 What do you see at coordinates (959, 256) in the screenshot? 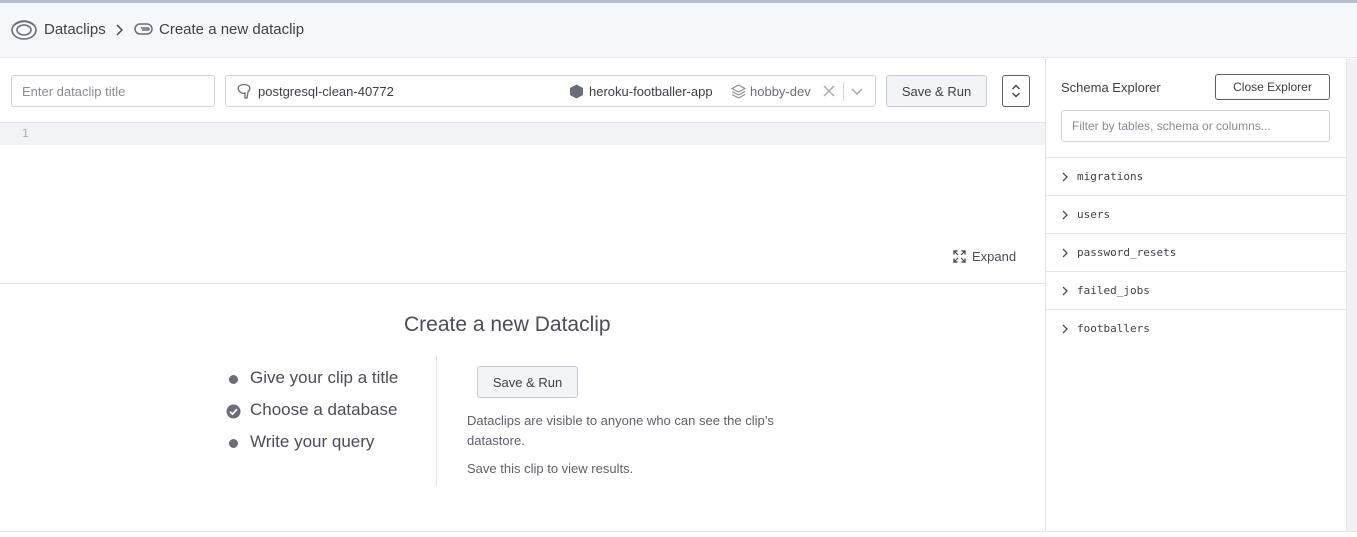
I see `expand-icon` at bounding box center [959, 256].